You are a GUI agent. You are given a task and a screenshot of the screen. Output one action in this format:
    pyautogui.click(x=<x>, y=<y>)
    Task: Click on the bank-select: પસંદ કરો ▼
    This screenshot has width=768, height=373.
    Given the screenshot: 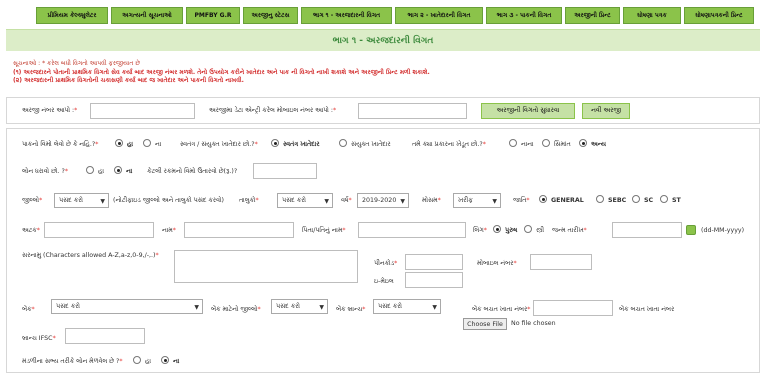 What is the action you would take?
    pyautogui.click(x=127, y=306)
    